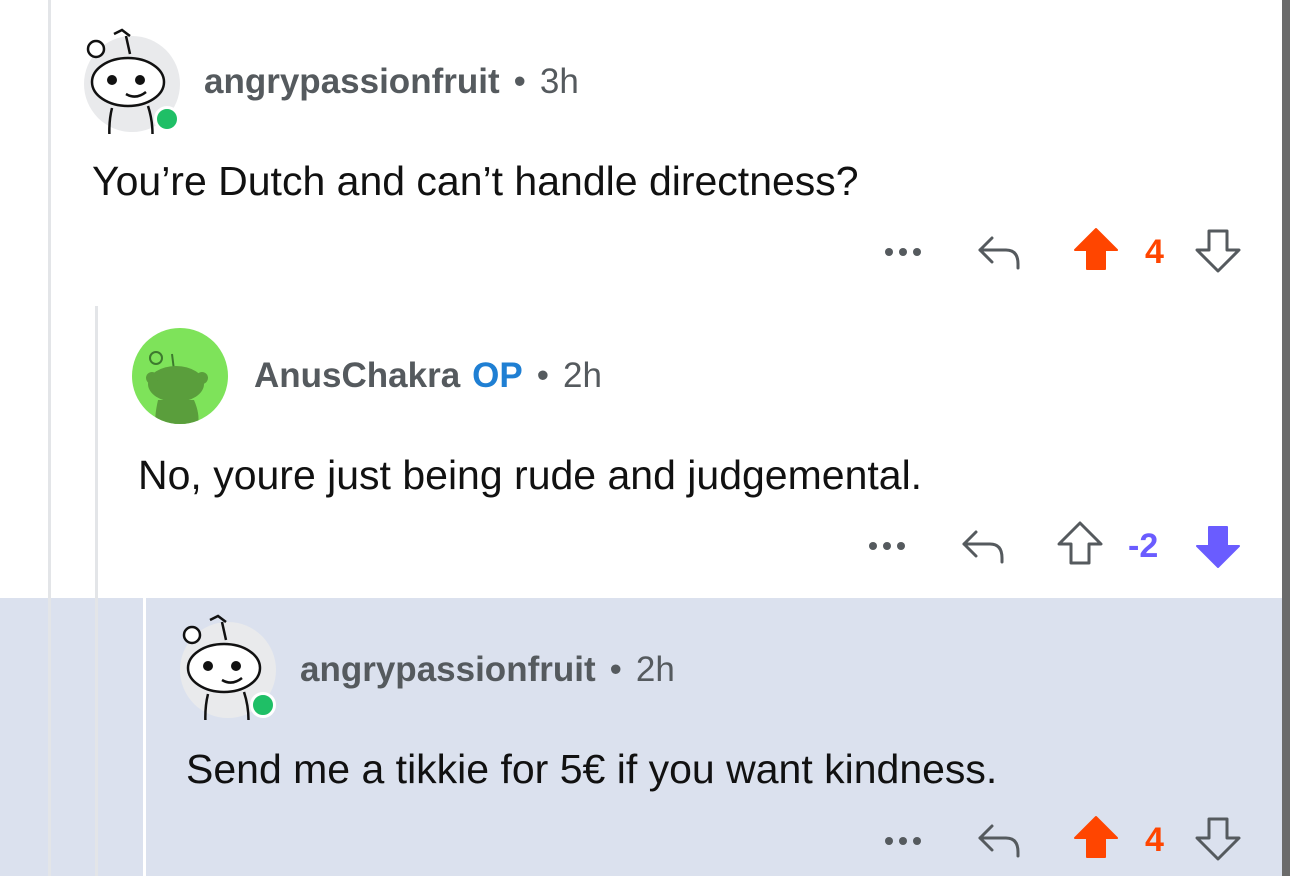 This screenshot has width=1290, height=876. I want to click on comment-meta: AnusChakra OP • 2h, so click(428, 376).